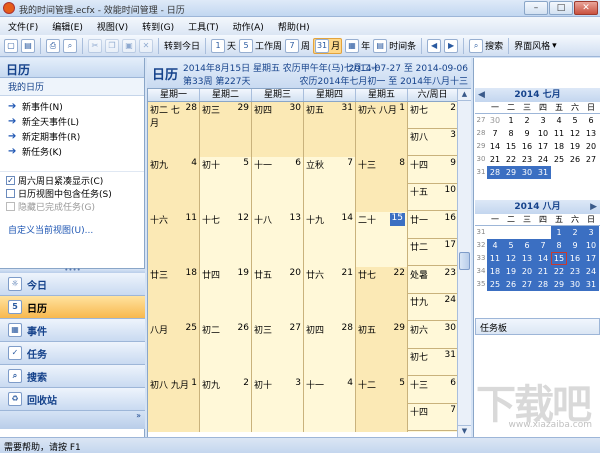 The width and height of the screenshot is (600, 453). I want to click on workweek-view-button: 5 工作周, so click(260, 45).